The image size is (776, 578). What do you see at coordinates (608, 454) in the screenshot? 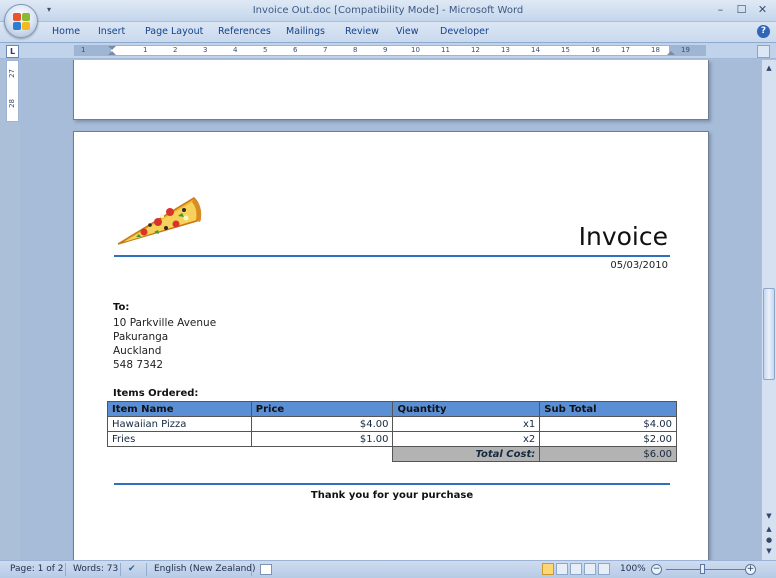
I see `total-cost-value: $6.00` at bounding box center [608, 454].